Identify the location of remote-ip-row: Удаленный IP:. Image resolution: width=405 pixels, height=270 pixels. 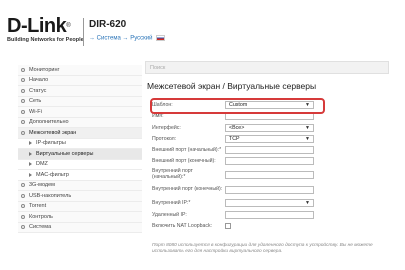
(267, 215).